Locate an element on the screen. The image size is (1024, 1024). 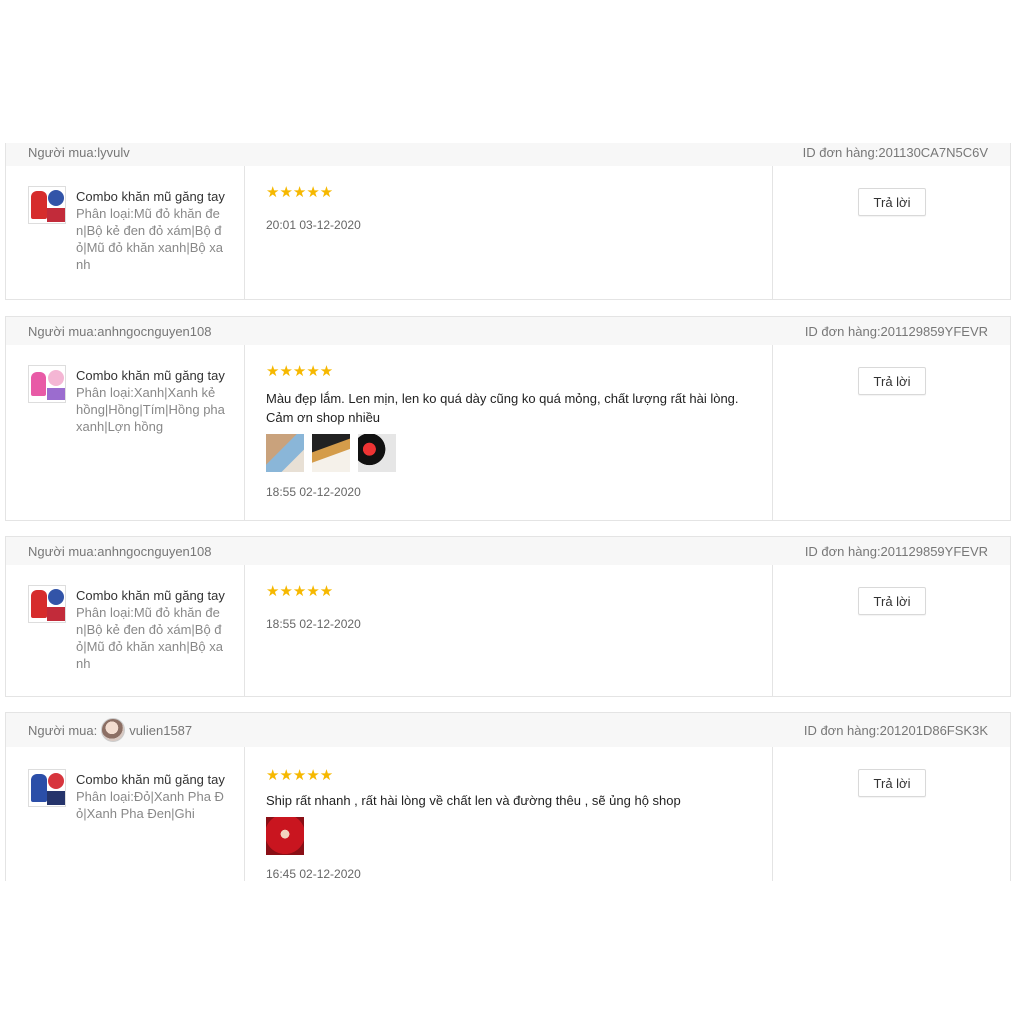
buyer-name: vulien1587 is located at coordinates (160, 730).